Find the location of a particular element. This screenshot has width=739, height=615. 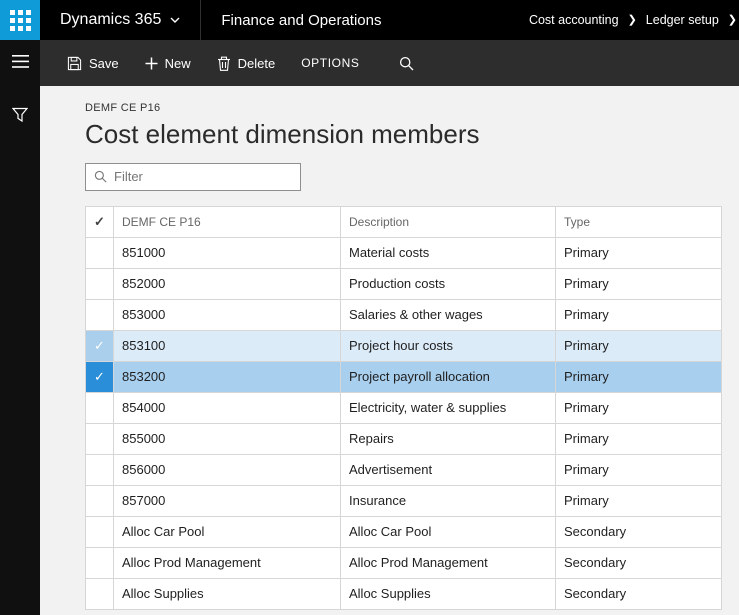

table-row: Alloc Supplies Alloc Supplies Secondary is located at coordinates (403, 593).